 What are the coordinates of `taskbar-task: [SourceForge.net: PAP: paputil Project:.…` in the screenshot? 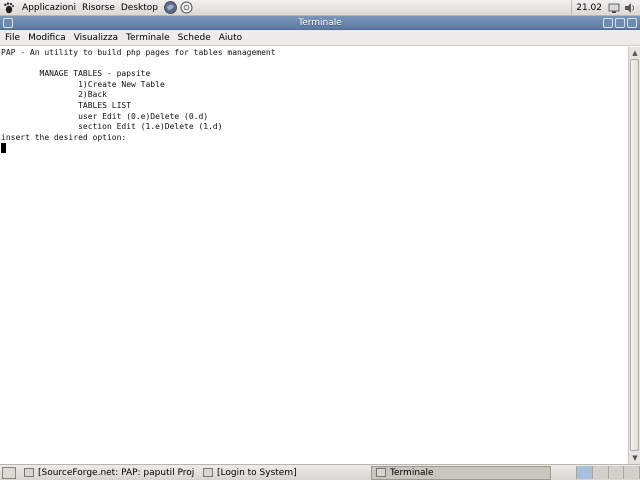 It's located at (107, 473).